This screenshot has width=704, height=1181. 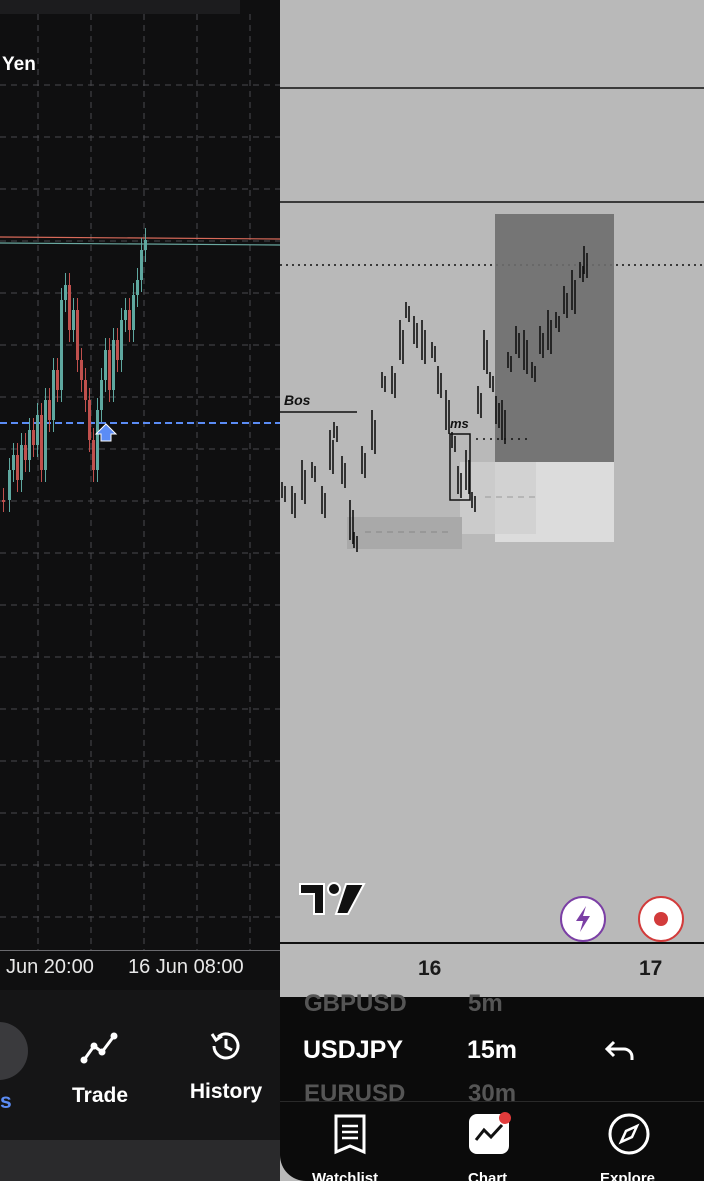 I want to click on undo-icon, so click(x=620, y=1050).